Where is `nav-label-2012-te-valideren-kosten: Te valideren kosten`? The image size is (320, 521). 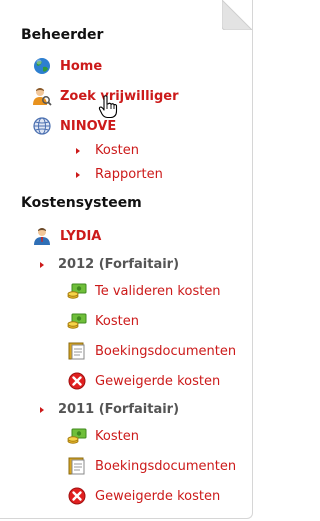
nav-label-2012-te-valideren-kosten: Te valideren kosten is located at coordinates (158, 291).